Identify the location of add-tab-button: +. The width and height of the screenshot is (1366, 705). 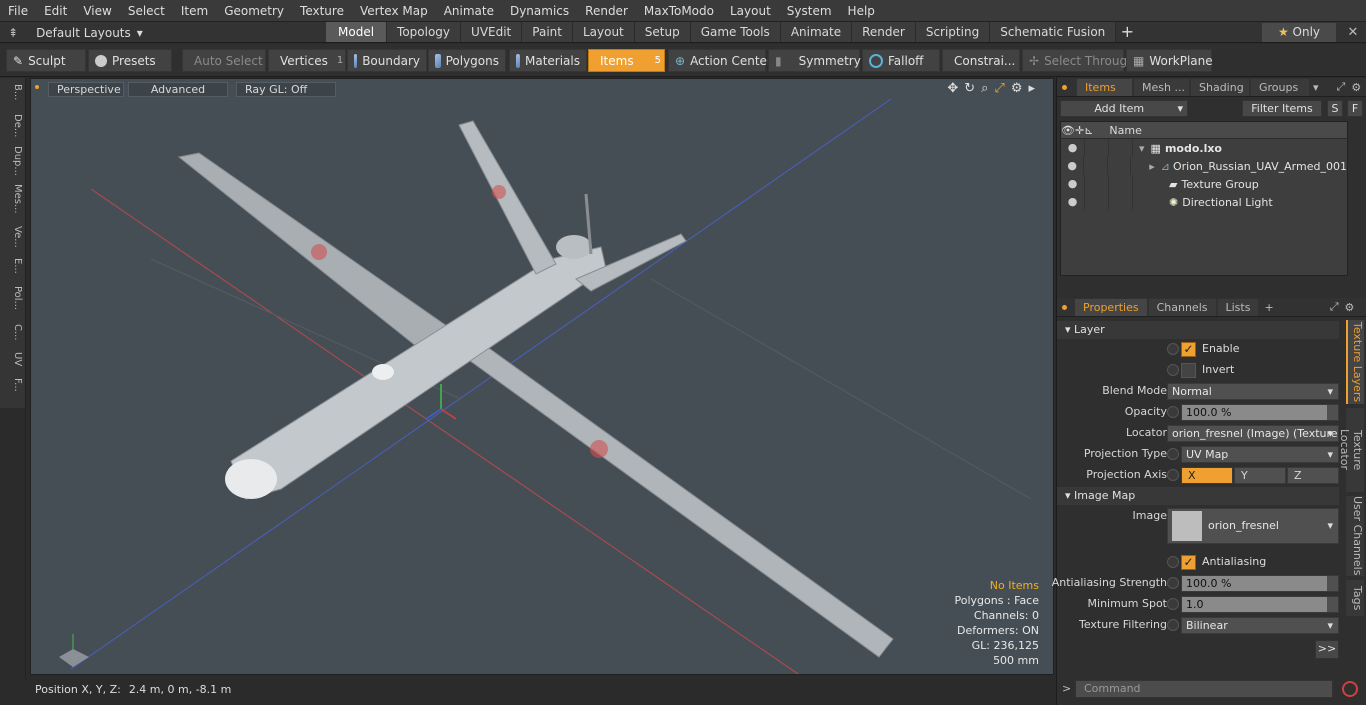
(1127, 32).